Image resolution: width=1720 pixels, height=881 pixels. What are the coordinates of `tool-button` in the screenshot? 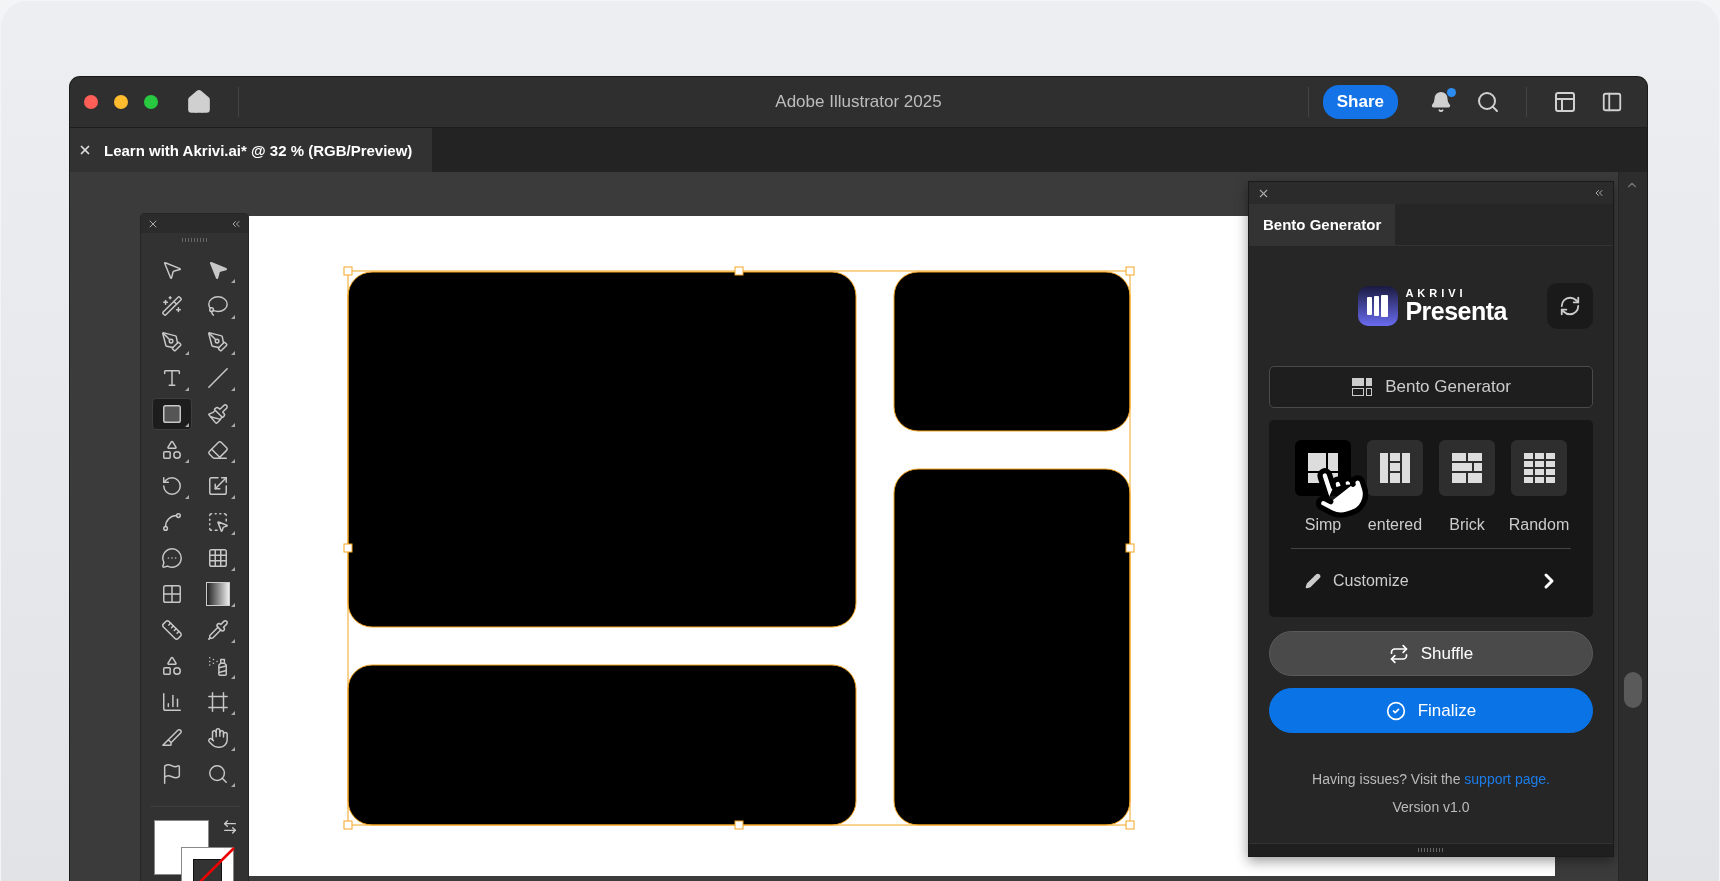 It's located at (171, 414).